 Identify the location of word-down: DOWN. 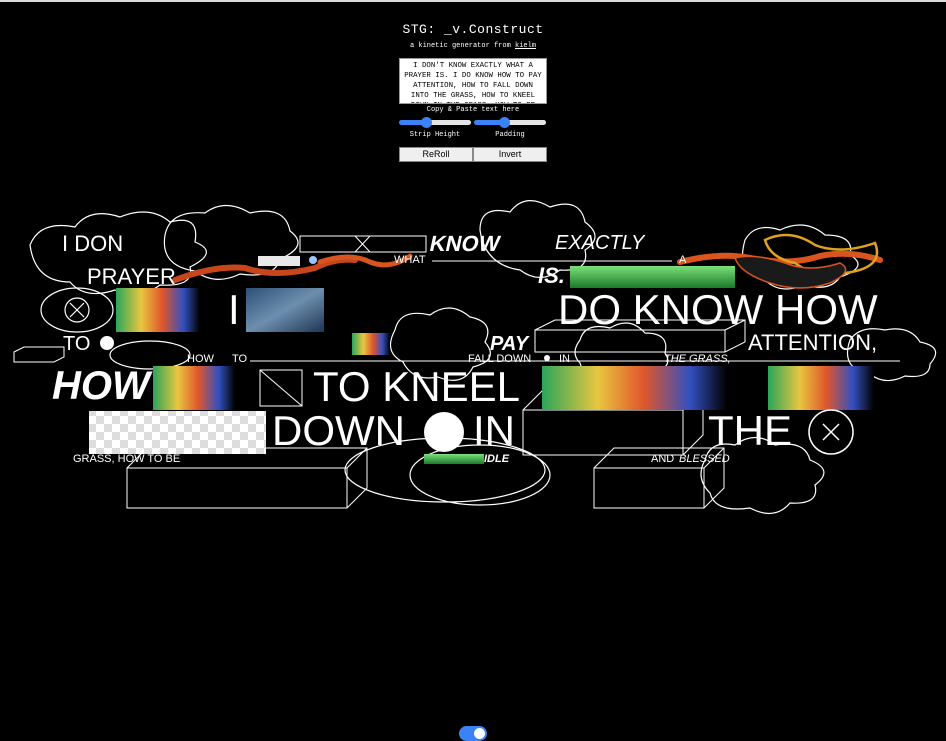
(338, 430).